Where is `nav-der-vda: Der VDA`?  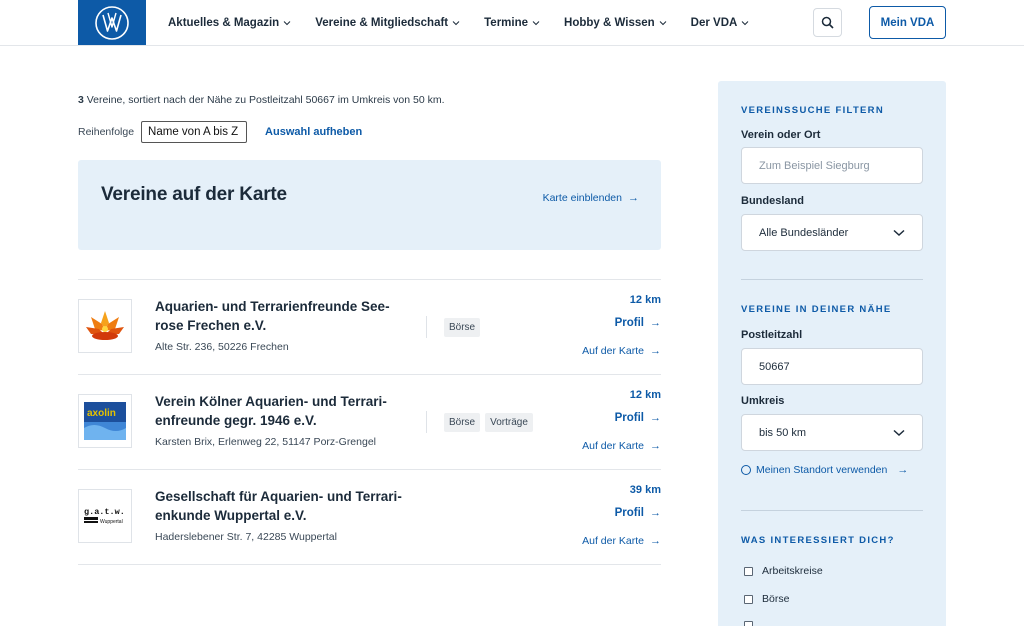
nav-der-vda: Der VDA is located at coordinates (720, 23).